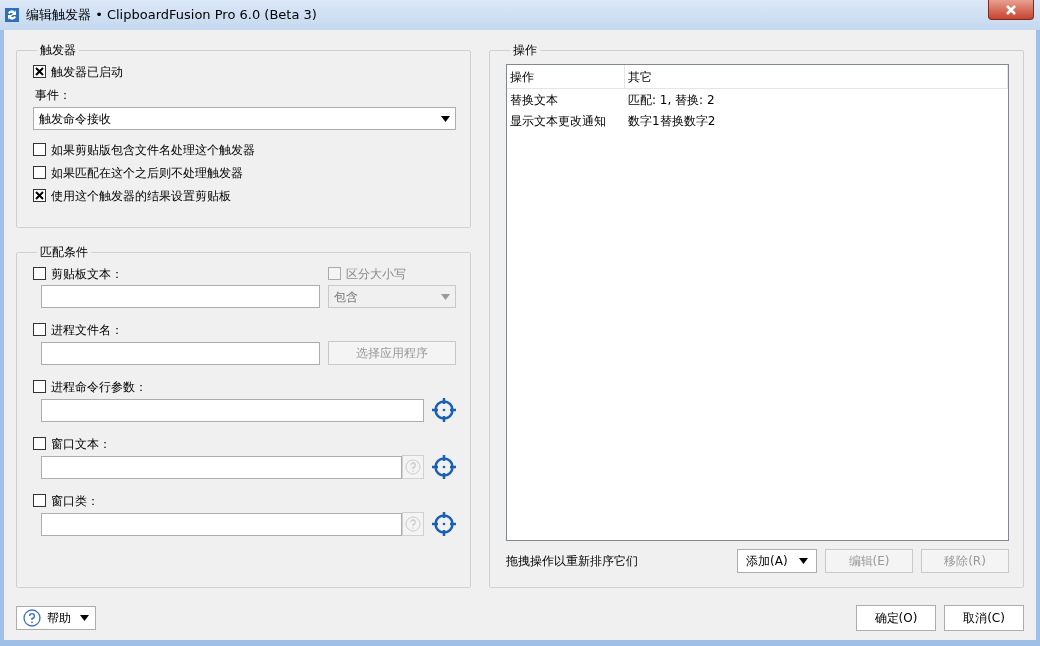 This screenshot has height=646, width=1040. I want to click on group-title: 操作, so click(525, 50).